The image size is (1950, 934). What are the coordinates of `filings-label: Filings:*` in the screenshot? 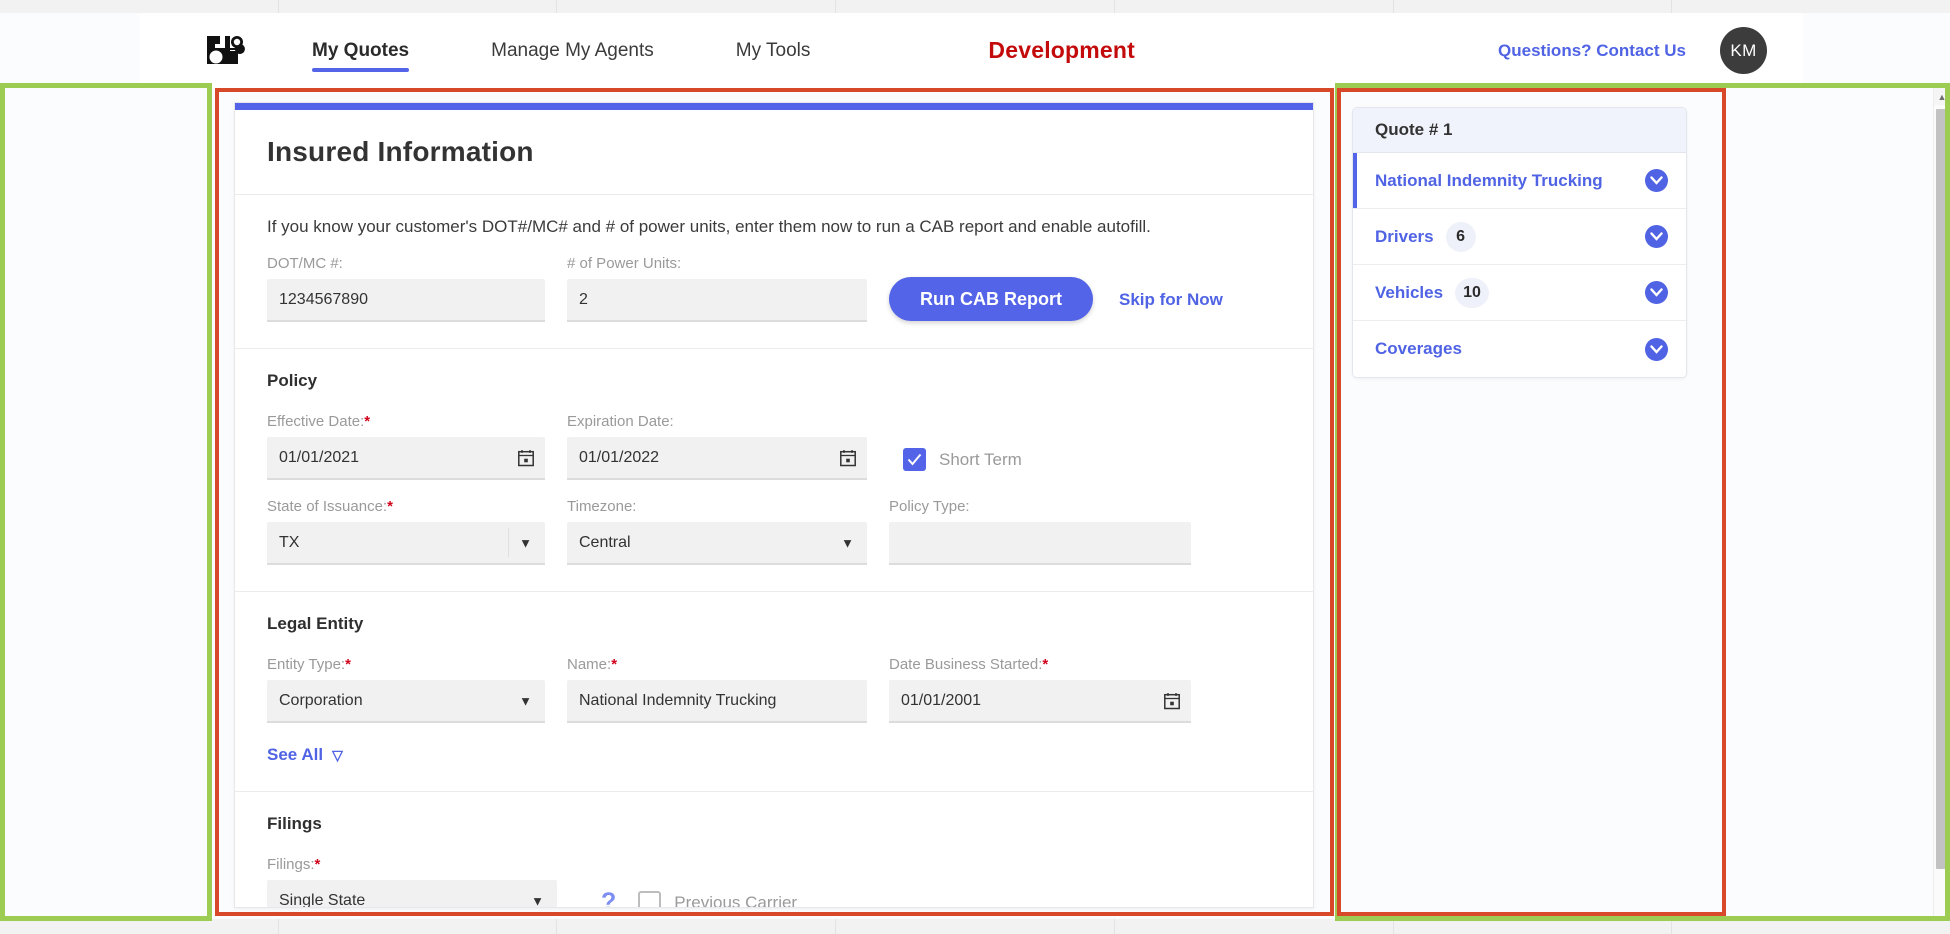 It's located at (412, 864).